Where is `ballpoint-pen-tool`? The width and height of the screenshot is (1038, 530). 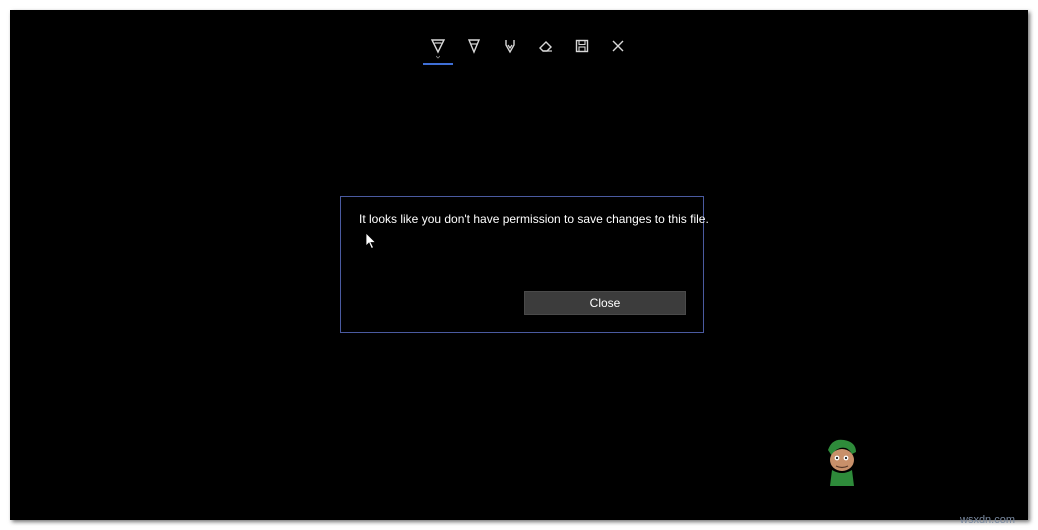
ballpoint-pen-tool is located at coordinates (438, 46).